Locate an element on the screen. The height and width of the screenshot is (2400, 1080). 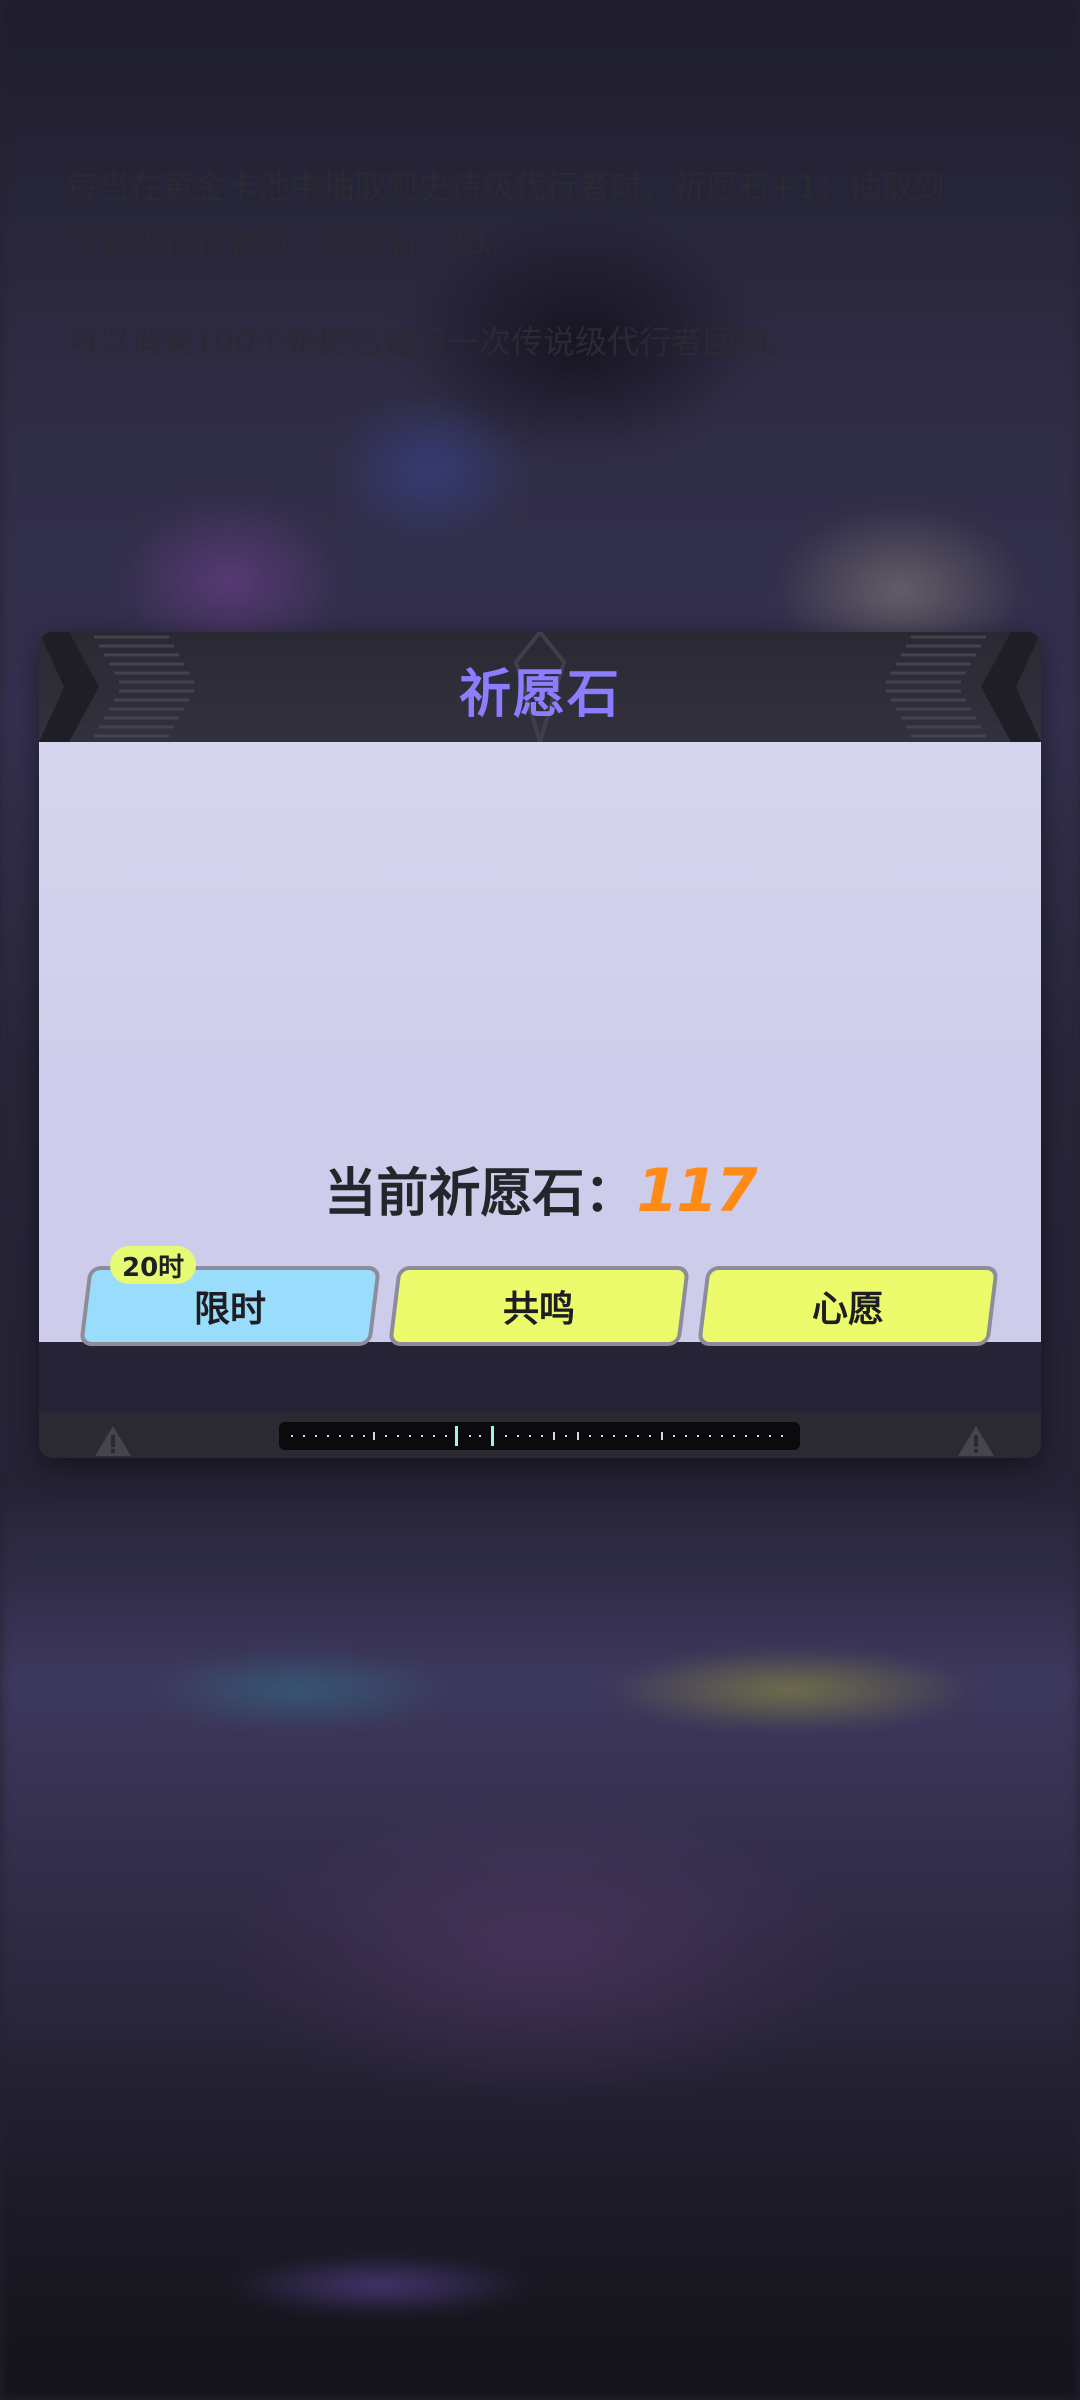
current-wish-stone: 当前祈愿石：117 is located at coordinates (540, 1188).